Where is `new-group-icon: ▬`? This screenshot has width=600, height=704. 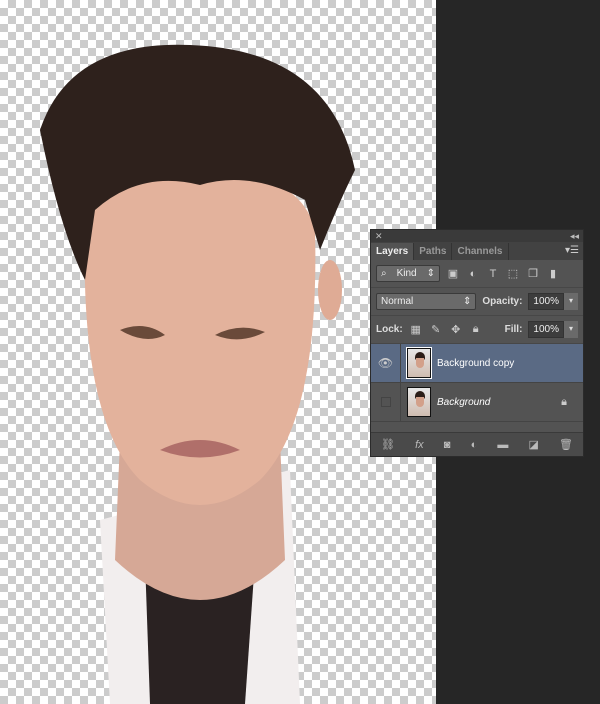 new-group-icon: ▬ is located at coordinates (502, 445).